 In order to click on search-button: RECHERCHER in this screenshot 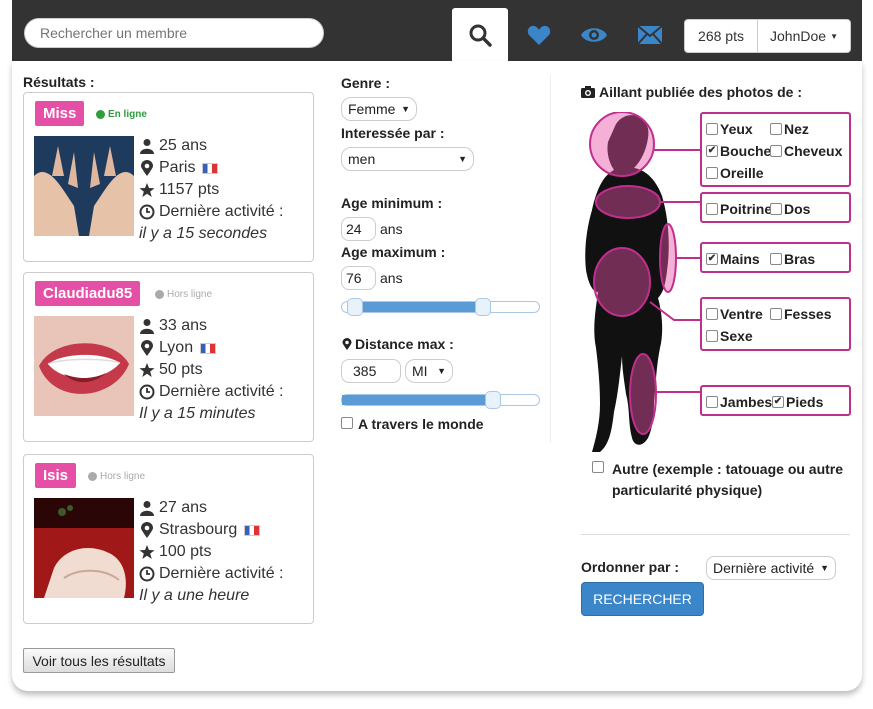, I will do `click(642, 599)`.